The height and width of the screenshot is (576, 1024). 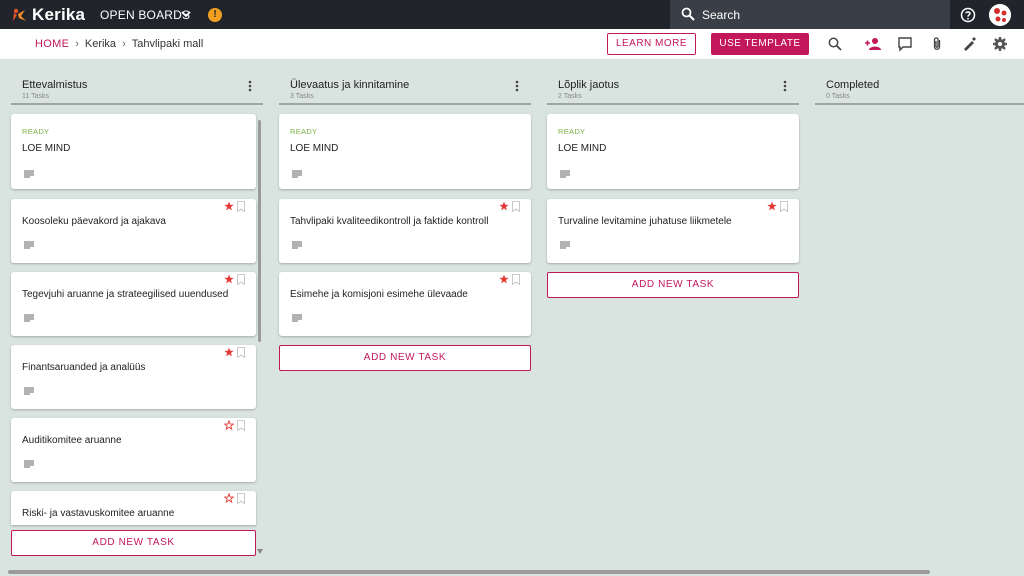 I want to click on task-title: Finantsaruanded ja analüüs, so click(x=84, y=367).